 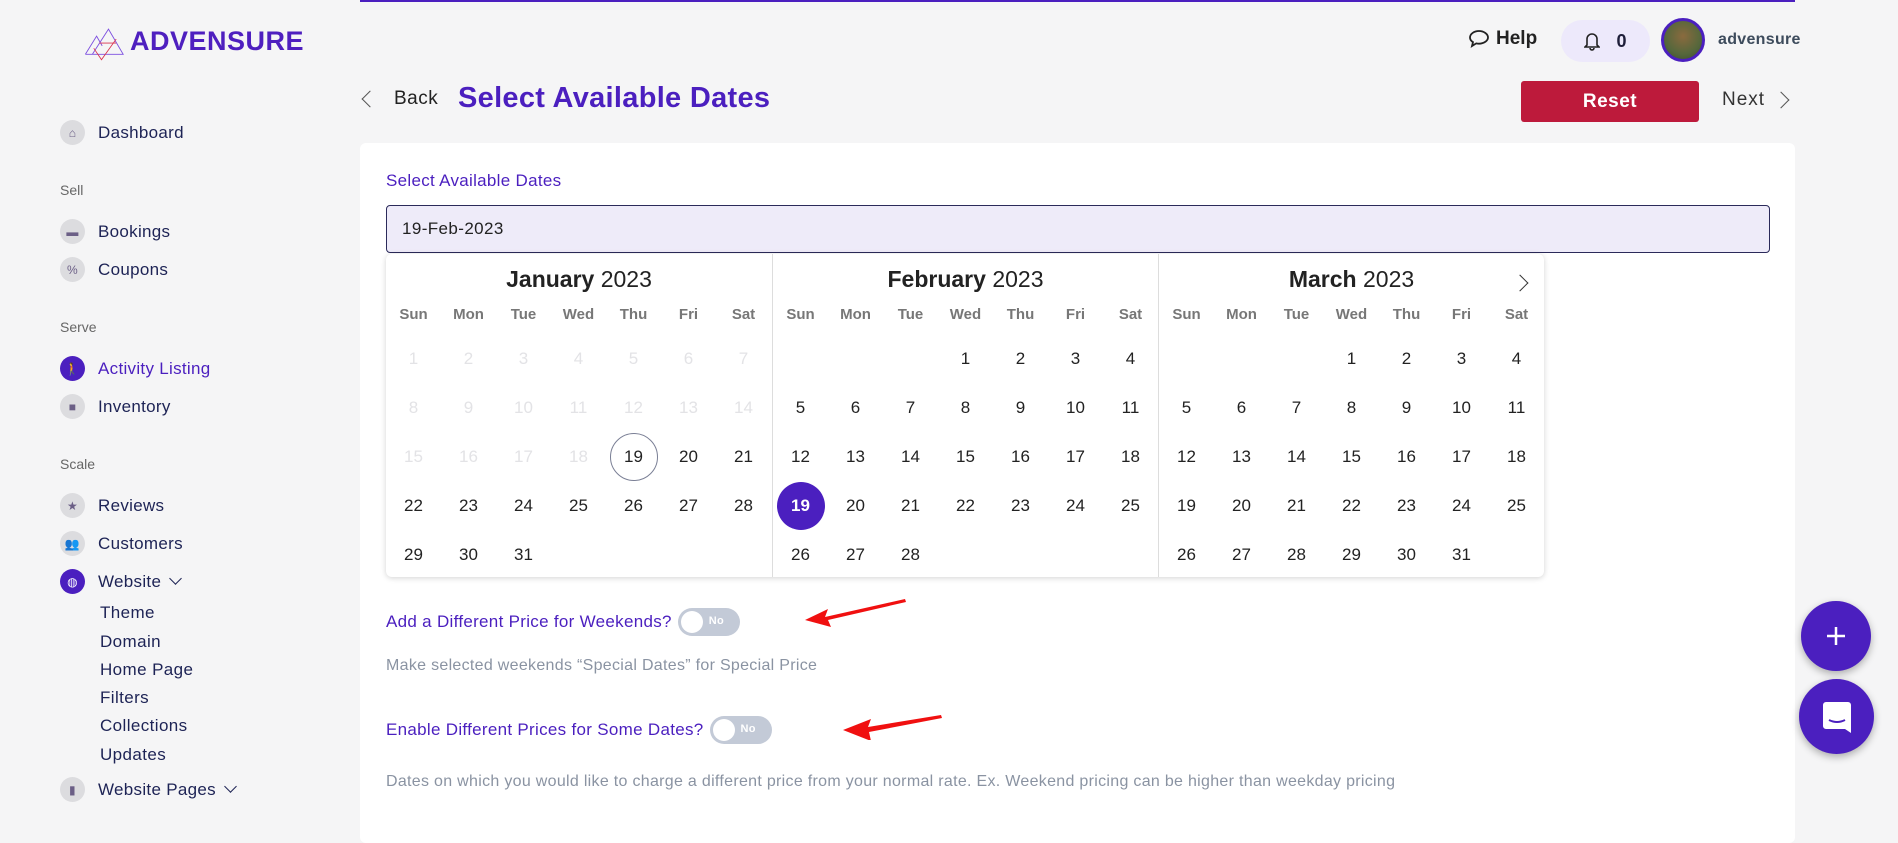 What do you see at coordinates (124, 698) in the screenshot?
I see `sidebar-subitem-filters: Filters` at bounding box center [124, 698].